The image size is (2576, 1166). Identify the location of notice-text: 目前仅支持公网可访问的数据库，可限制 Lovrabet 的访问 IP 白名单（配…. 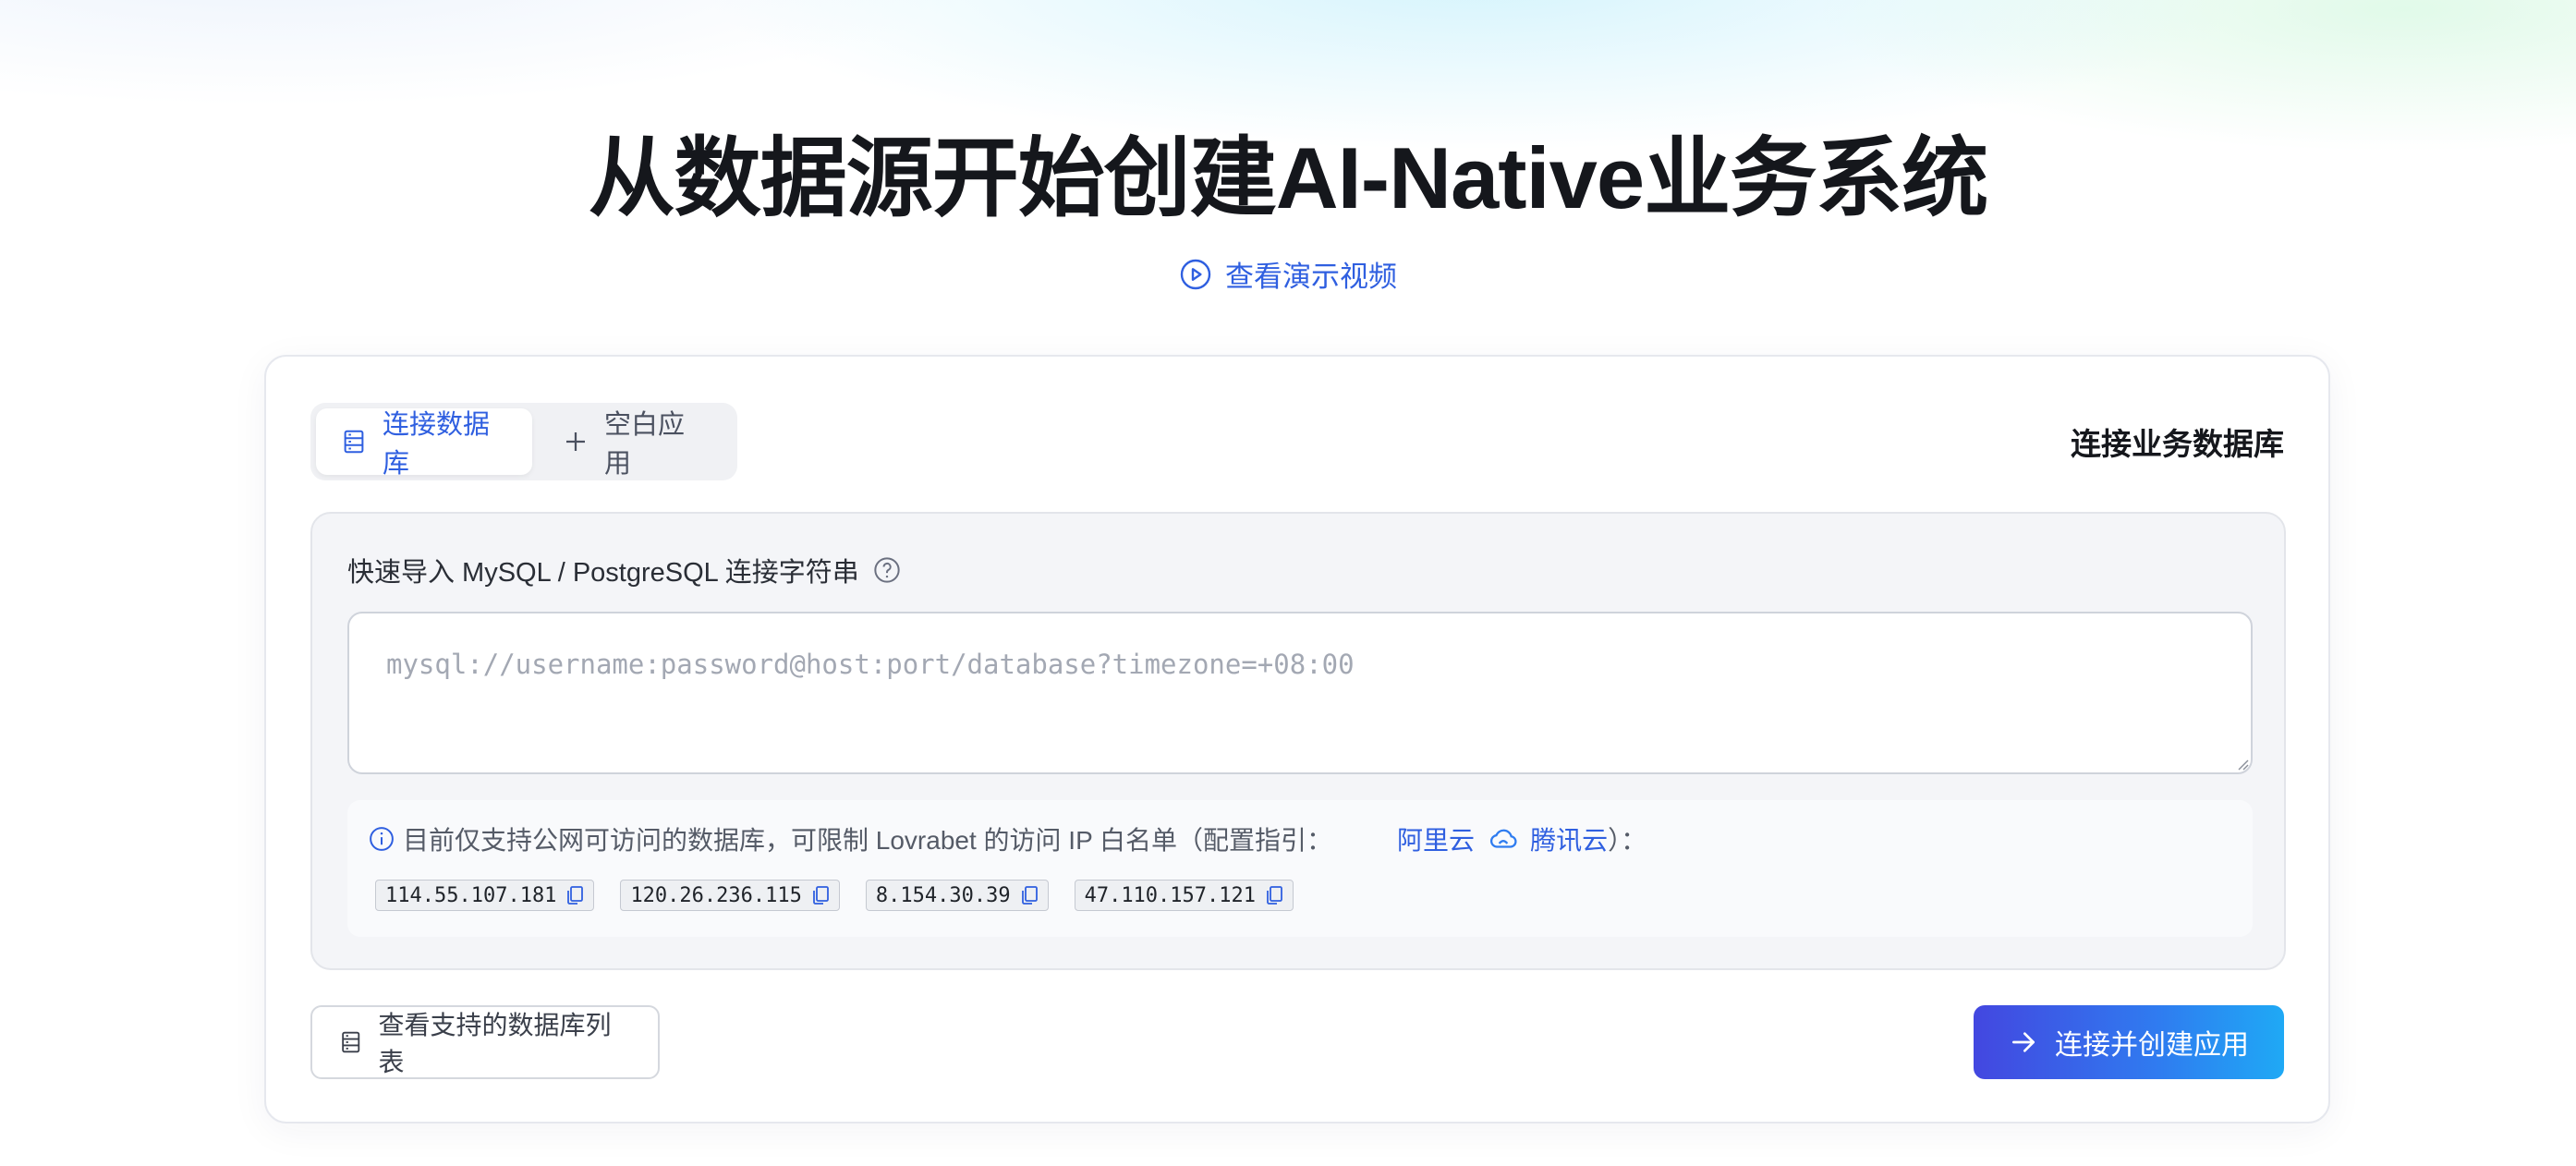
(868, 841).